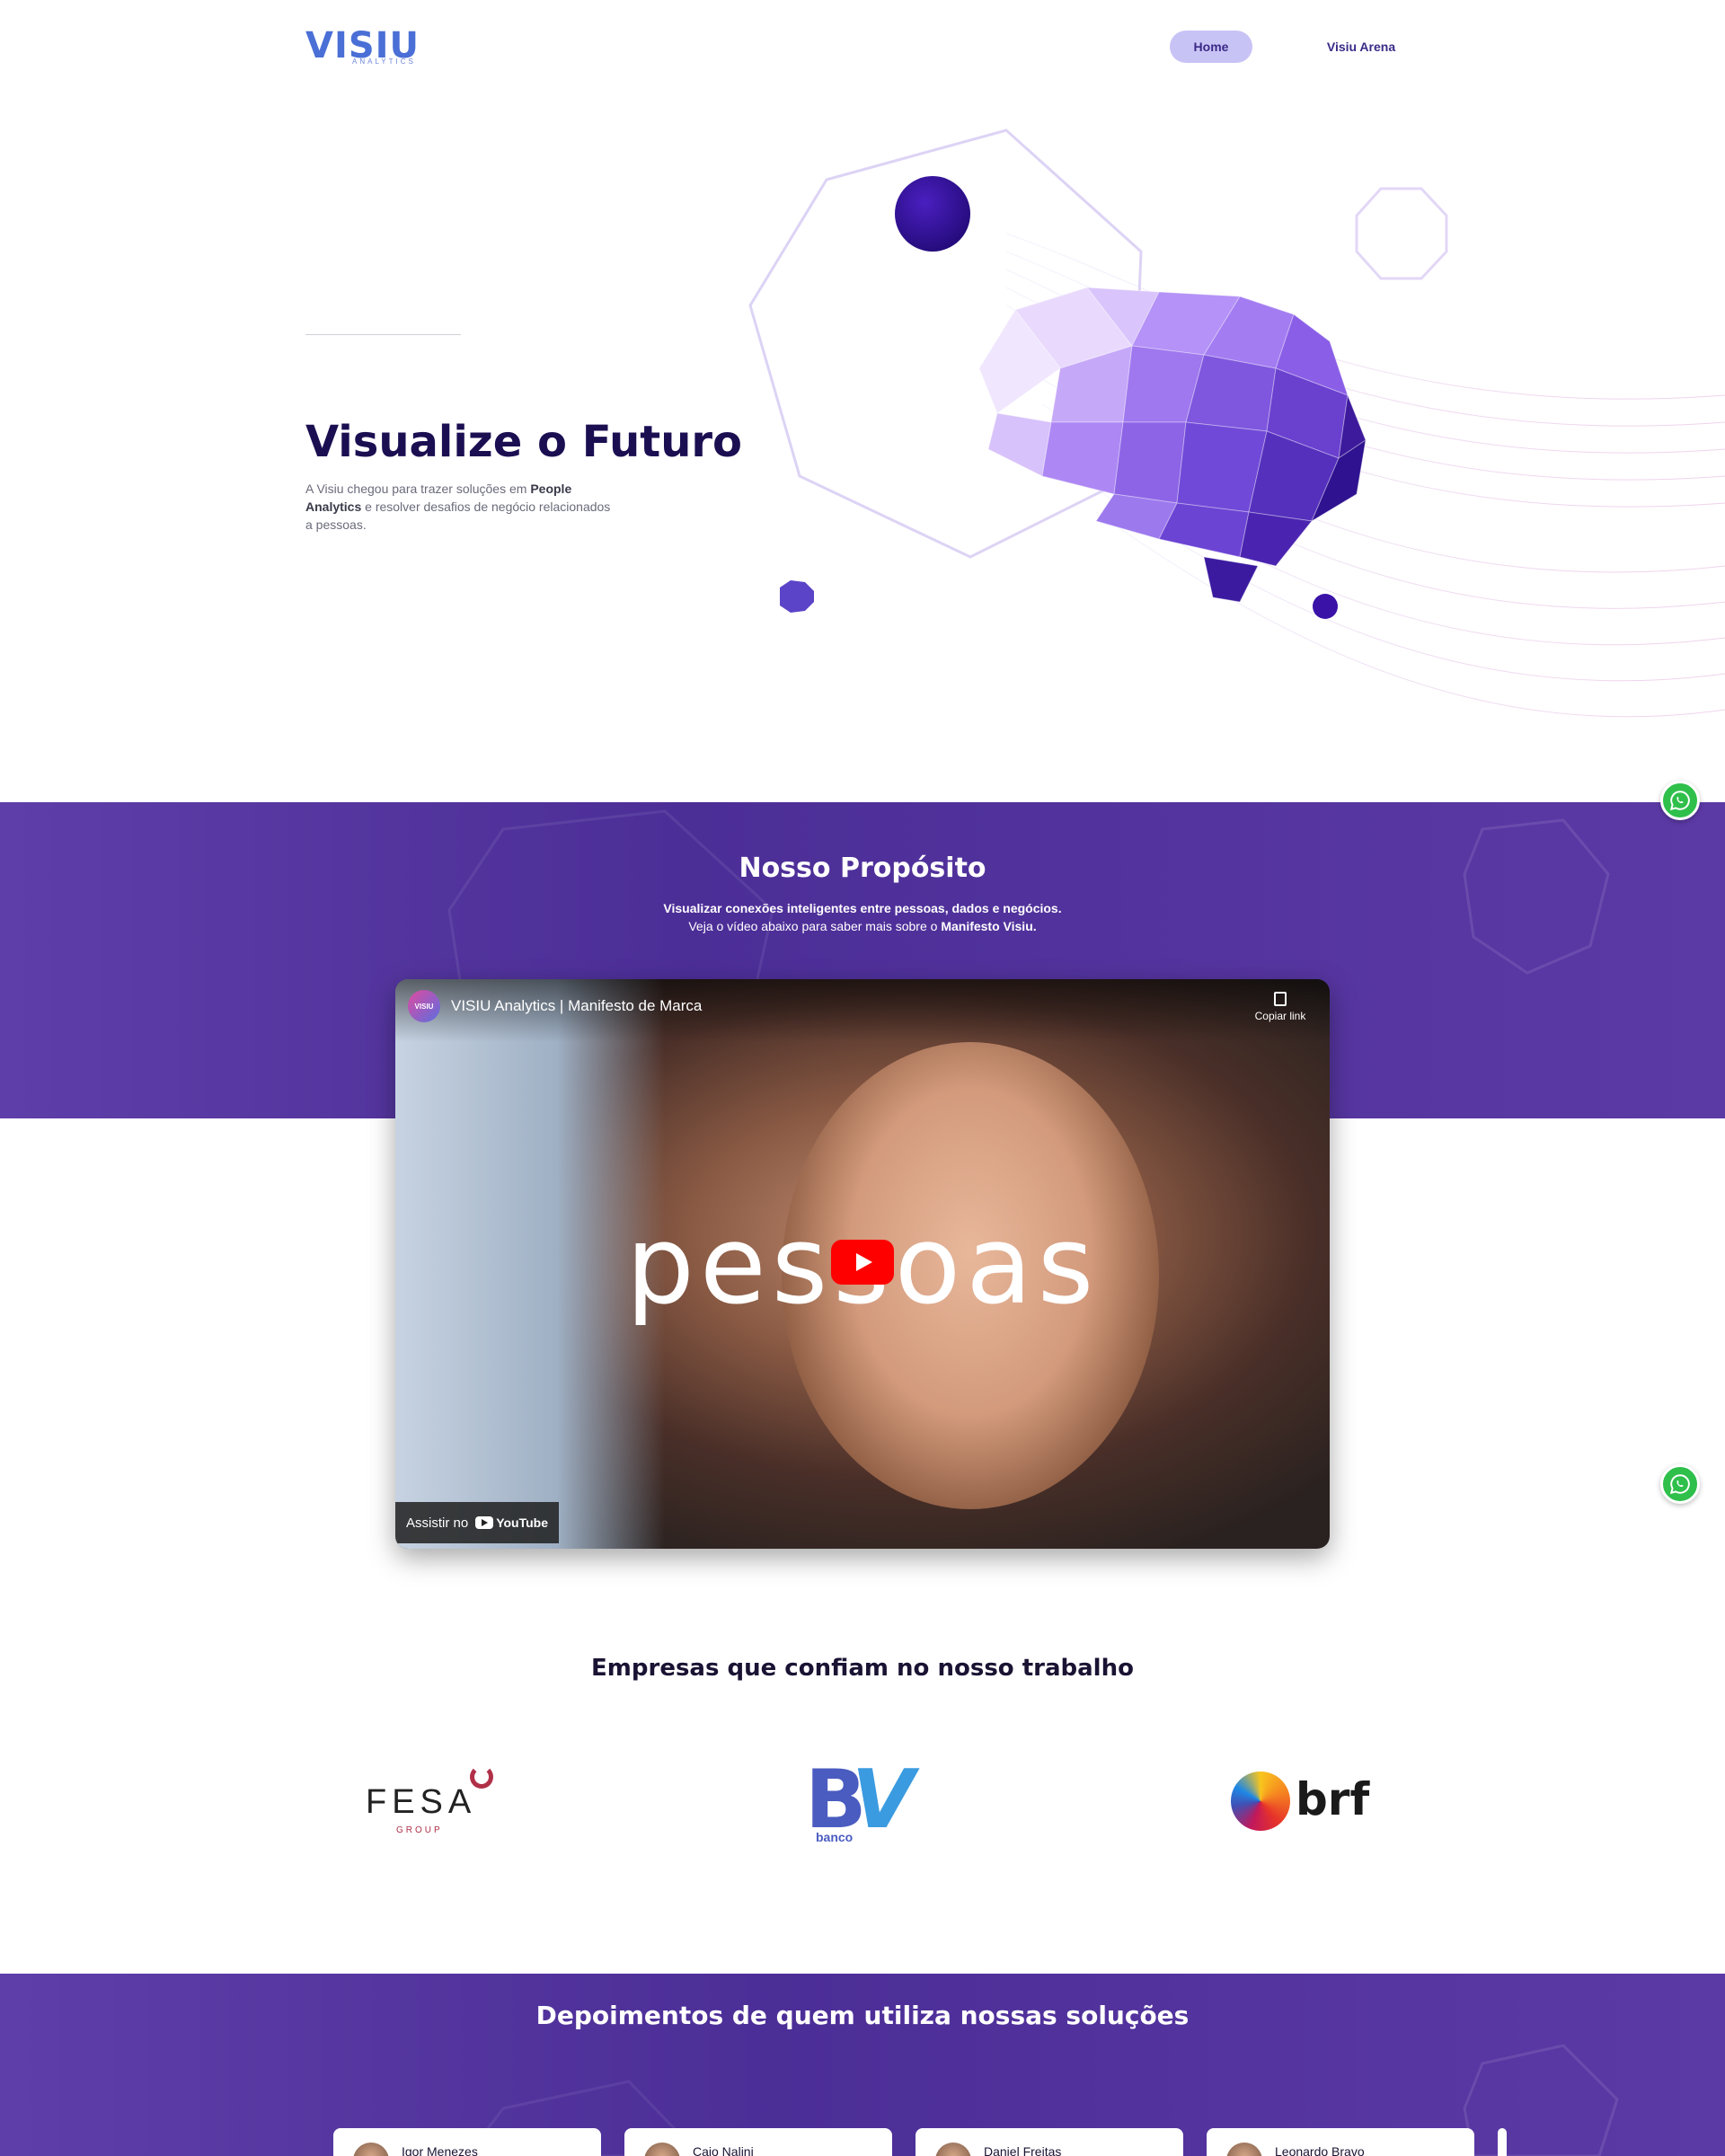 This screenshot has height=2156, width=1725. I want to click on copy-link-label: Copiar link, so click(1280, 1016).